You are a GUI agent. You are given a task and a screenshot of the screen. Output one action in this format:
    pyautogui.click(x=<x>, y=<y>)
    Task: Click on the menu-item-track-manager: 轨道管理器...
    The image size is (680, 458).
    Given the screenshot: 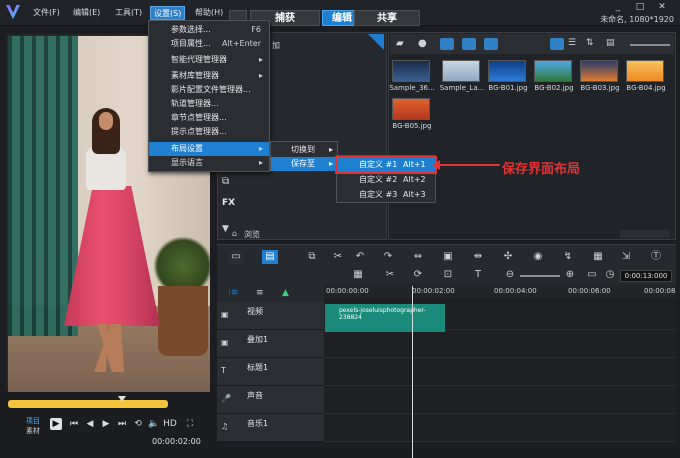 What is the action you would take?
    pyautogui.click(x=209, y=104)
    